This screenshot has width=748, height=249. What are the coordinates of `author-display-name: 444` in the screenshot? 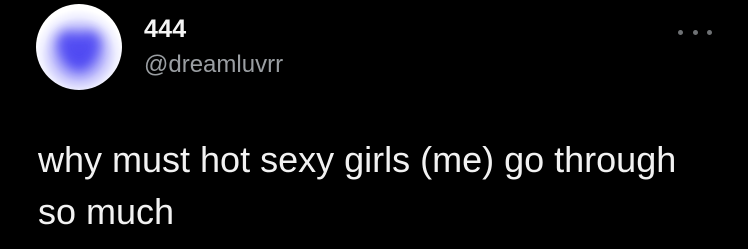 It's located at (165, 29).